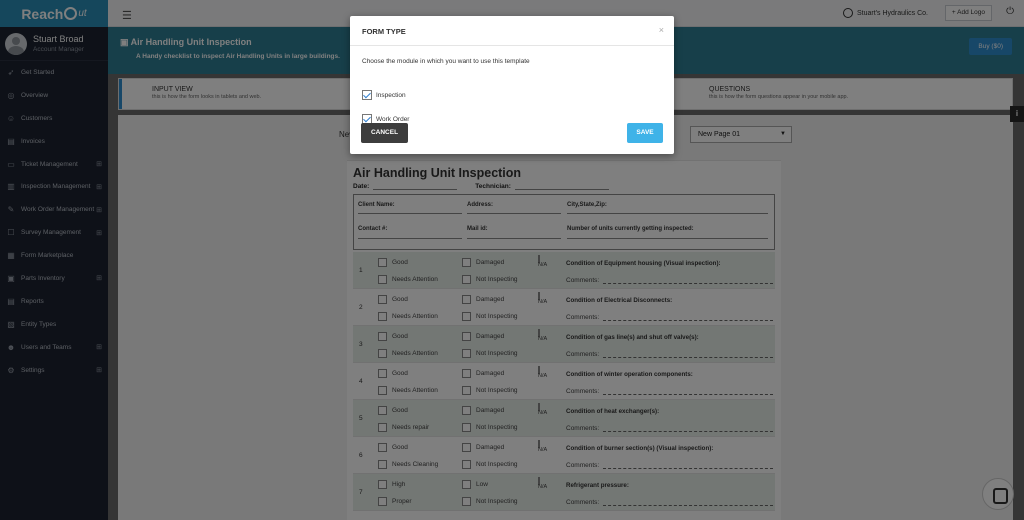 Image resolution: width=1024 pixels, height=520 pixels. I want to click on save-button: SAVE, so click(645, 133).